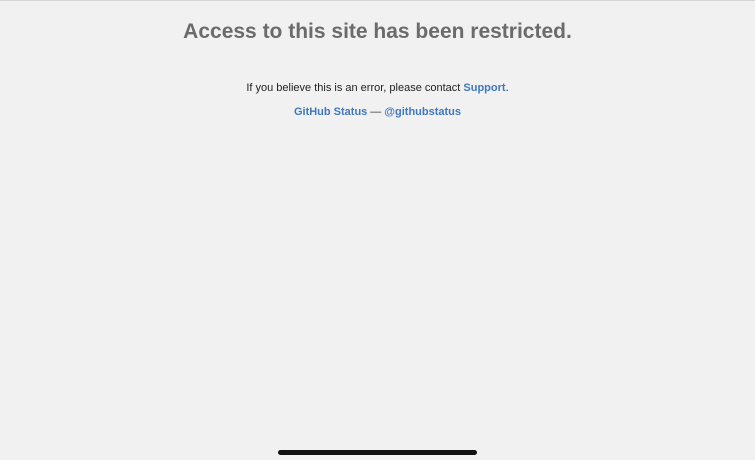 The width and height of the screenshot is (755, 460). I want to click on top-border, so click(377, 0).